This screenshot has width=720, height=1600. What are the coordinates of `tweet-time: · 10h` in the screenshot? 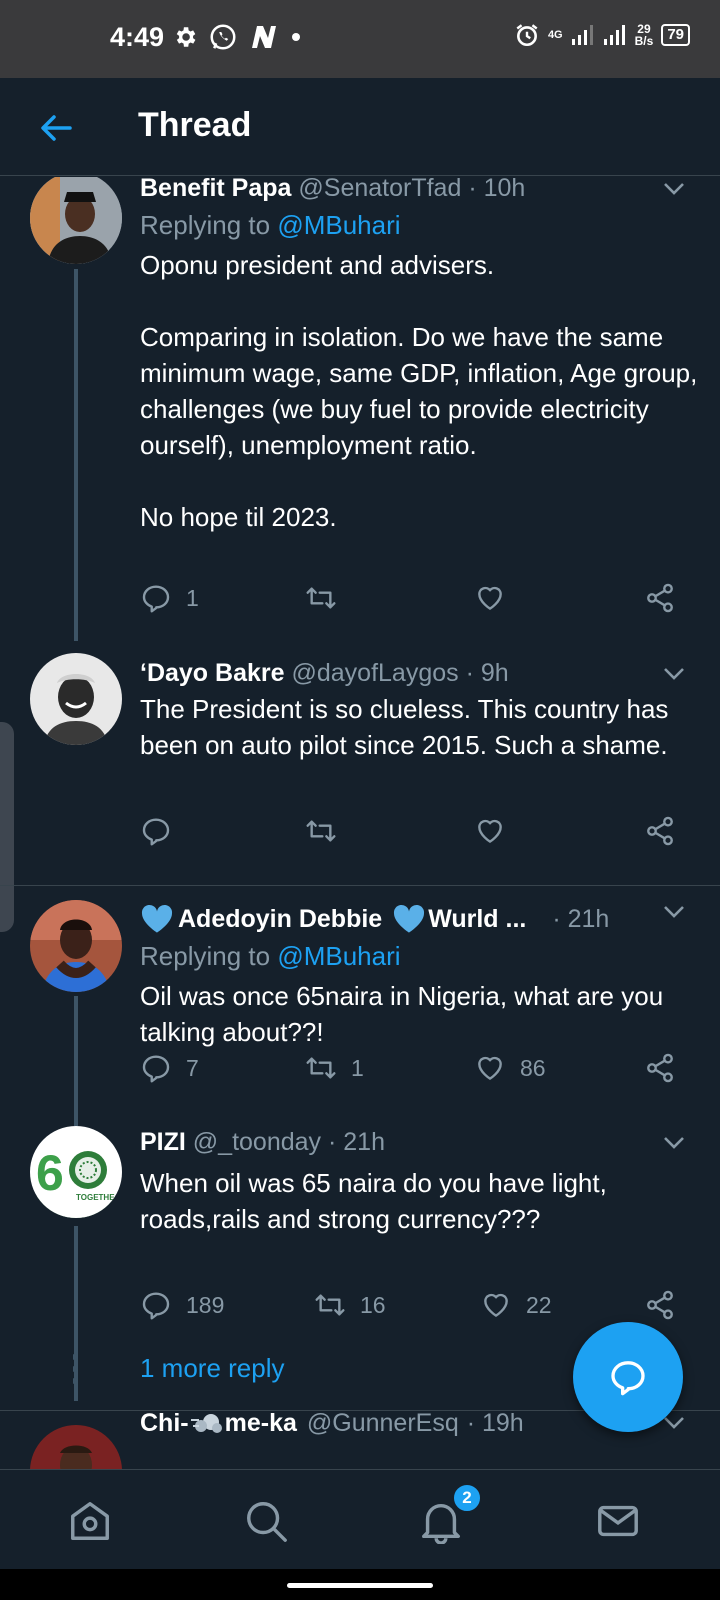 It's located at (497, 189).